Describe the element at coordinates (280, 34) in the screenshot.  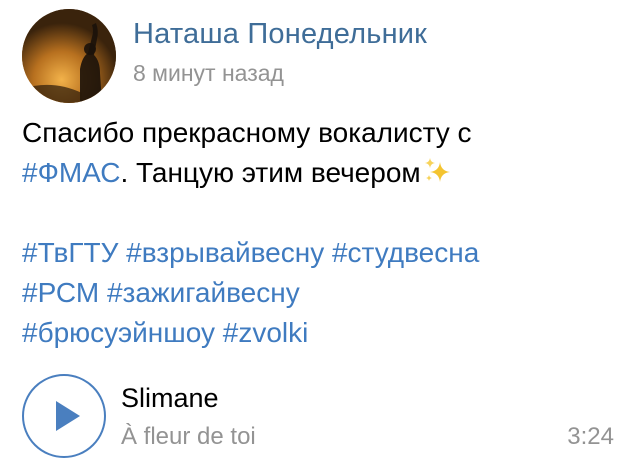
I see `author-name: Наташа Понедельник` at that location.